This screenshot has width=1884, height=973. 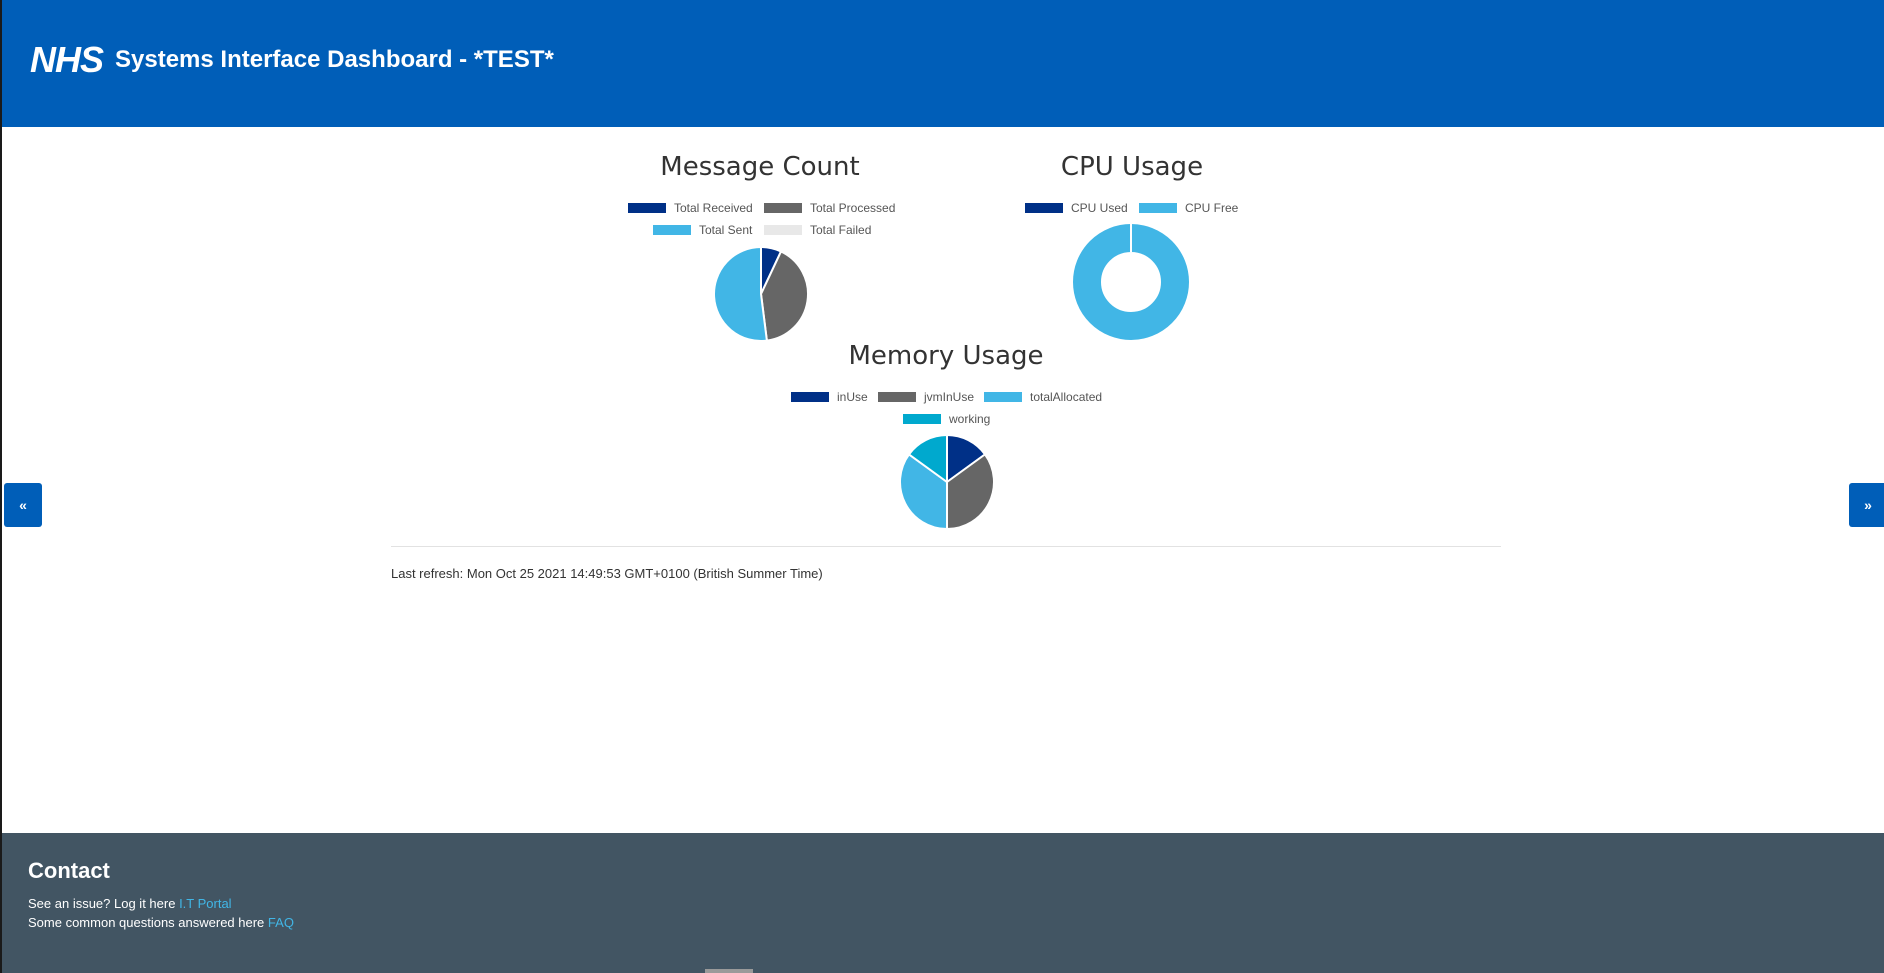 I want to click on legend-label: working, so click(x=970, y=419).